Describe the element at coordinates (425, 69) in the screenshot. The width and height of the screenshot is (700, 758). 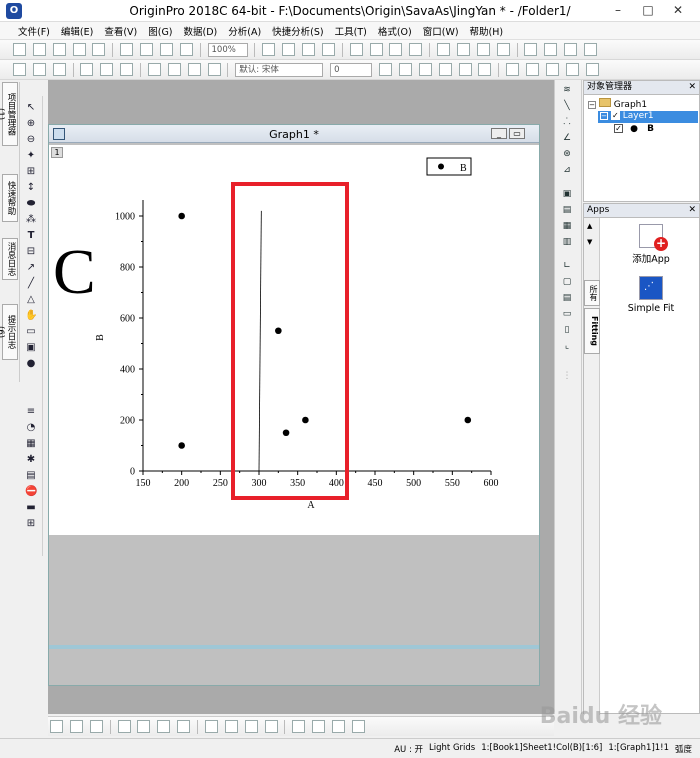
I see `underline-icon` at that location.